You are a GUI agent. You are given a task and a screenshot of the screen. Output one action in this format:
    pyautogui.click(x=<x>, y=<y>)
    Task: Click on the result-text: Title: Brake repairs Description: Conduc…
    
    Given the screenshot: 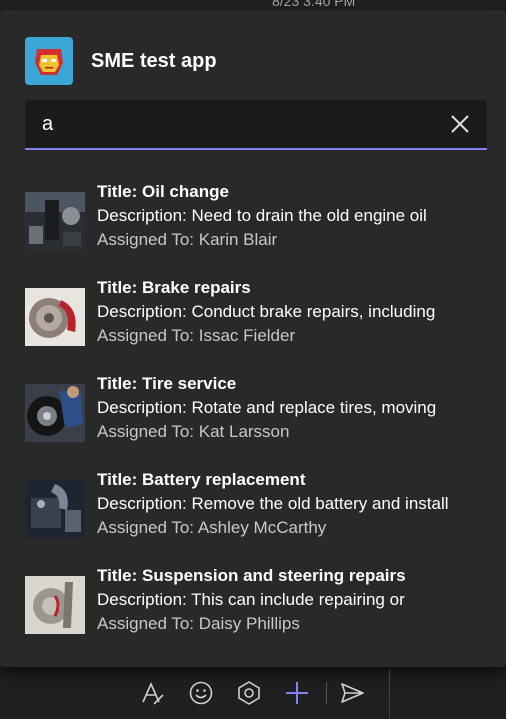 What is the action you would take?
    pyautogui.click(x=292, y=312)
    